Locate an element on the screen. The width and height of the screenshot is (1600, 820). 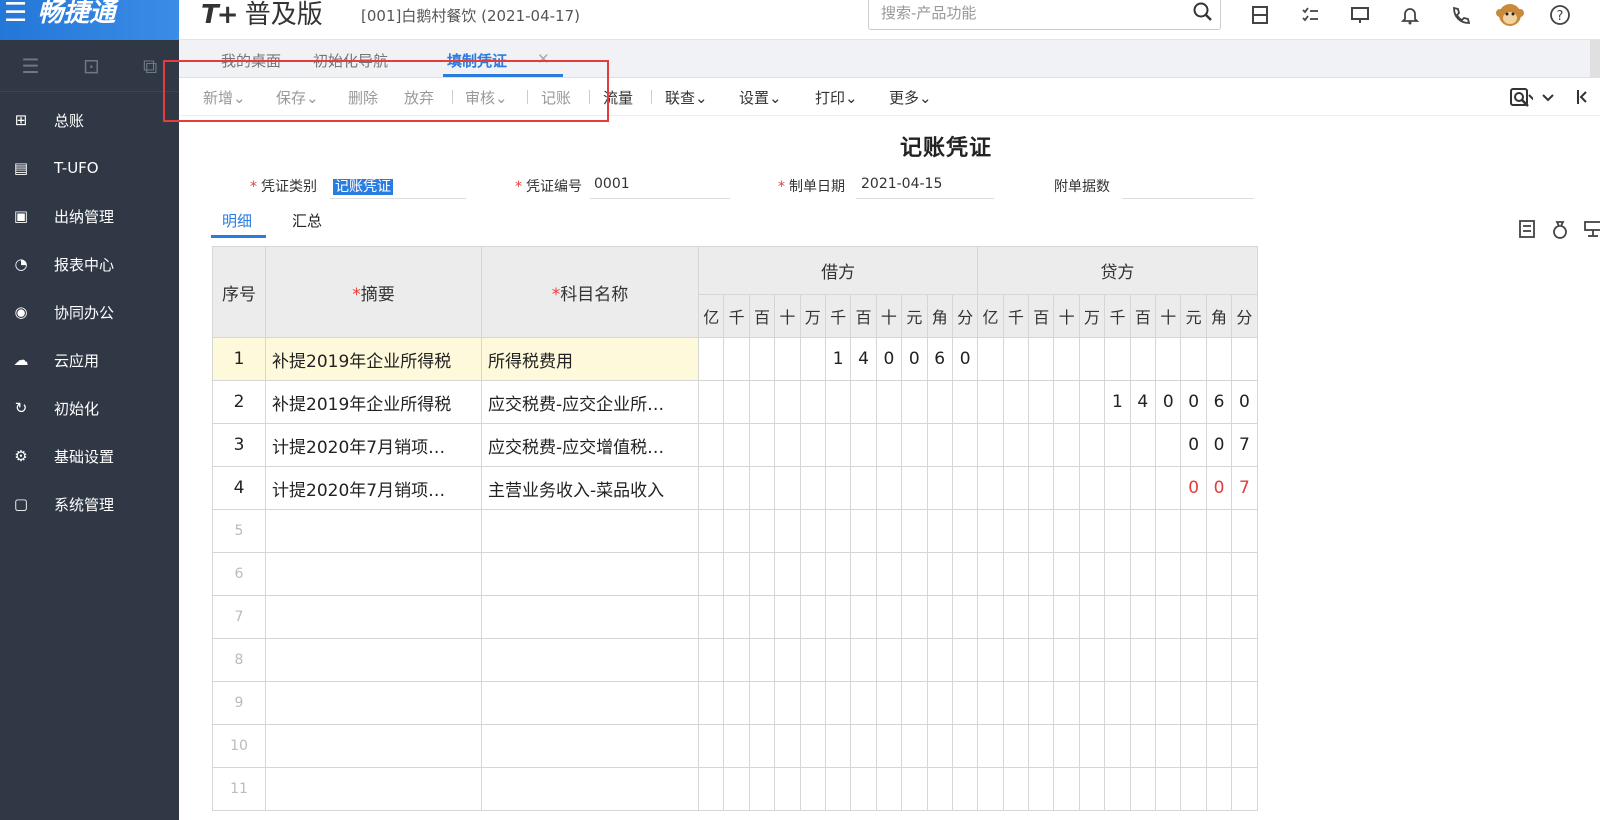
settings-button: 设置⌄ is located at coordinates (760, 97).